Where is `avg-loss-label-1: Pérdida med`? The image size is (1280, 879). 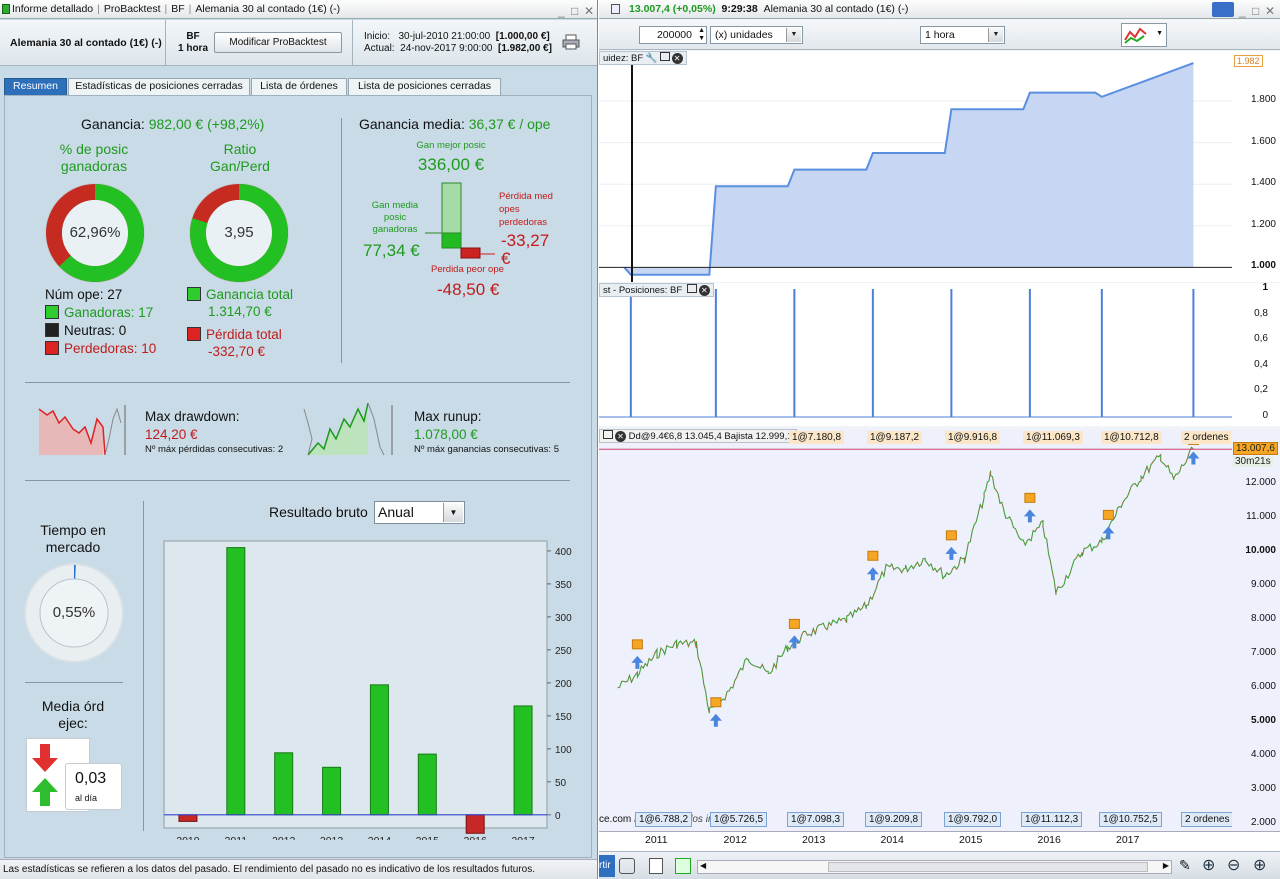
avg-loss-label-1: Pérdida med is located at coordinates (526, 196).